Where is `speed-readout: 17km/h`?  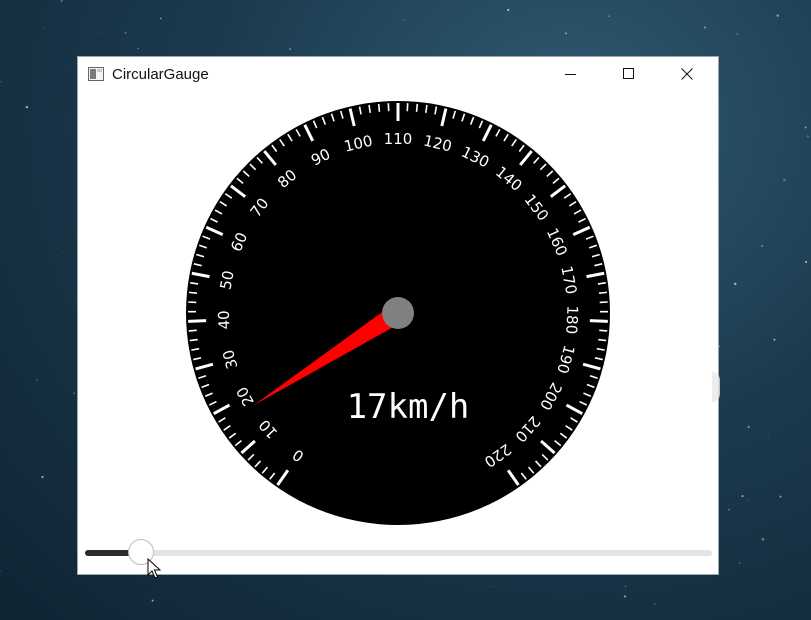 speed-readout: 17km/h is located at coordinates (408, 407).